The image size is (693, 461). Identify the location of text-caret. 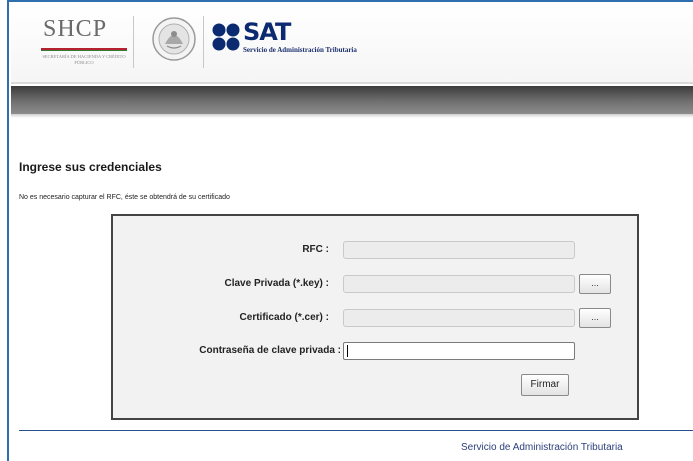
(347, 351).